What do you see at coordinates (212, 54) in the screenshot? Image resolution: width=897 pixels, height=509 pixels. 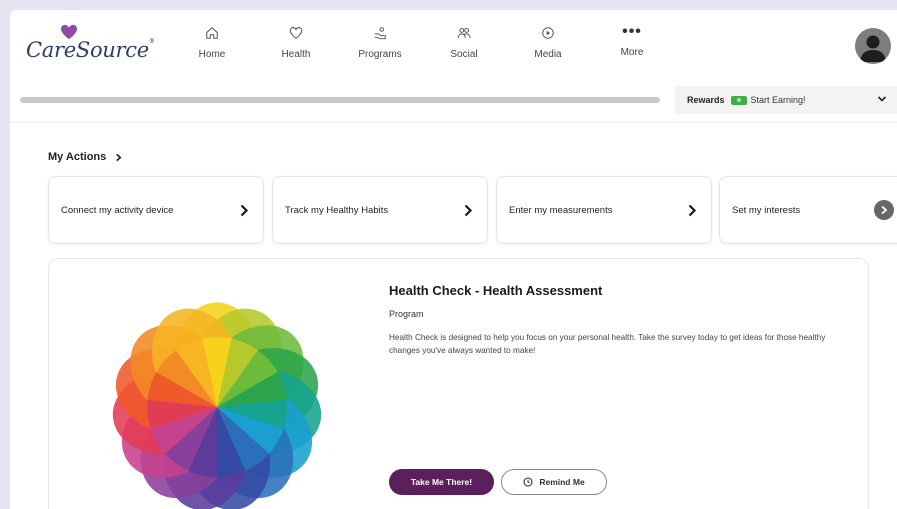 I see `nav-home-label: Home` at bounding box center [212, 54].